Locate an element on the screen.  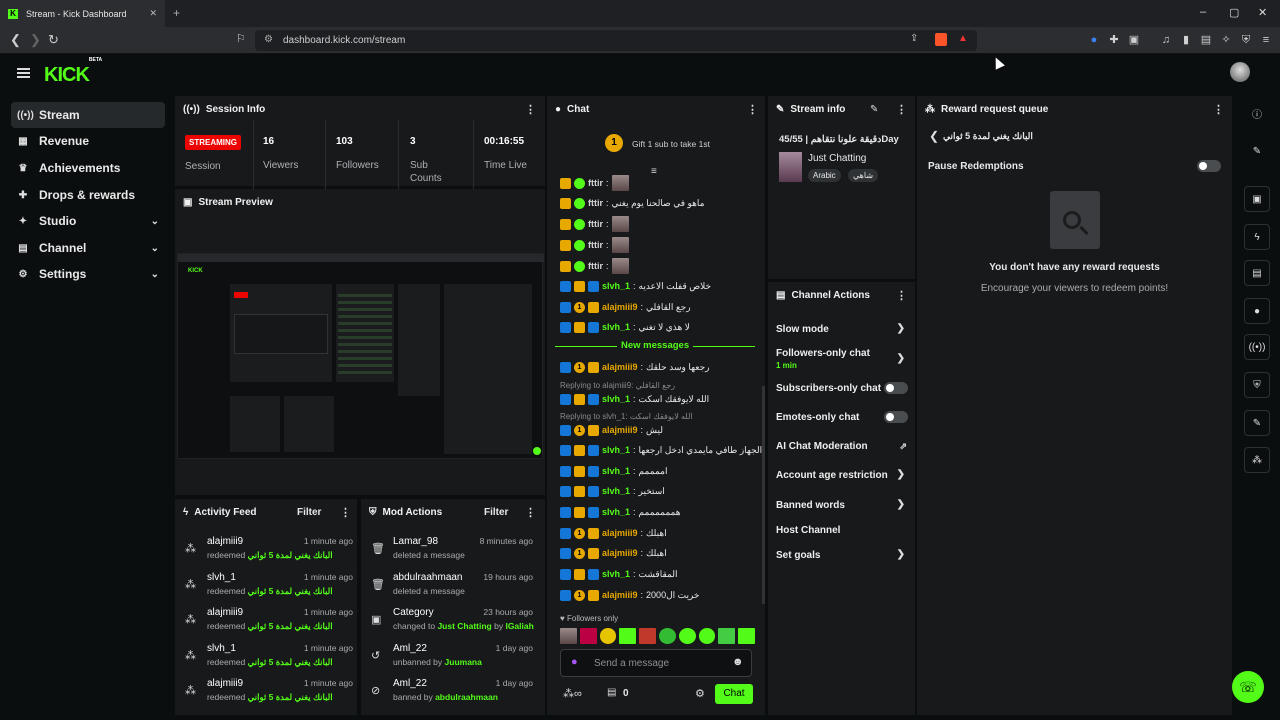
channel-action-ai-chat-moderation: AI Chat Moderation is located at coordinates (841, 446).